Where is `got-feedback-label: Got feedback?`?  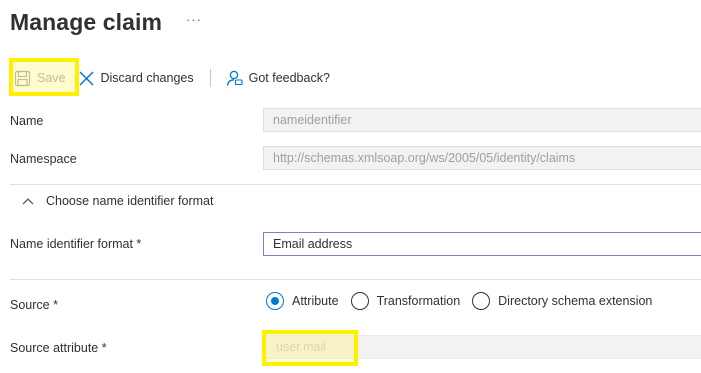 got-feedback-label: Got feedback? is located at coordinates (289, 78).